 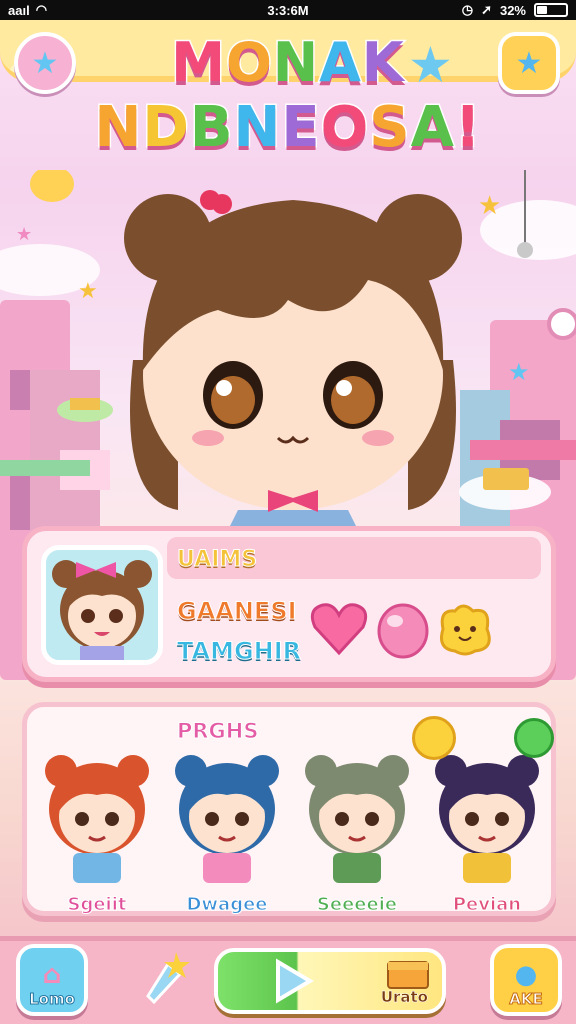 What do you see at coordinates (102, 610) in the screenshot?
I see `avatar` at bounding box center [102, 610].